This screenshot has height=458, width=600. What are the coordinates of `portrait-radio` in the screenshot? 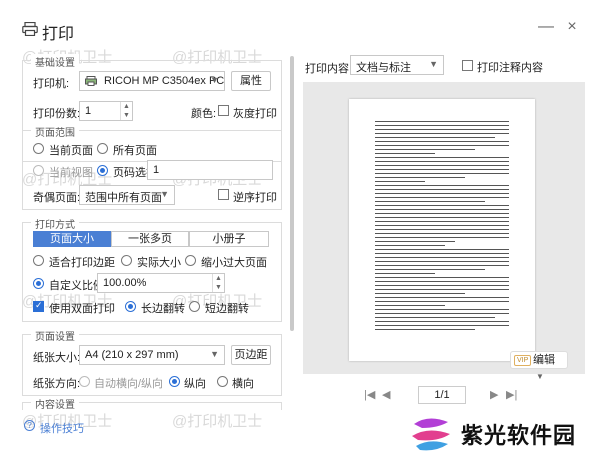 It's located at (174, 381).